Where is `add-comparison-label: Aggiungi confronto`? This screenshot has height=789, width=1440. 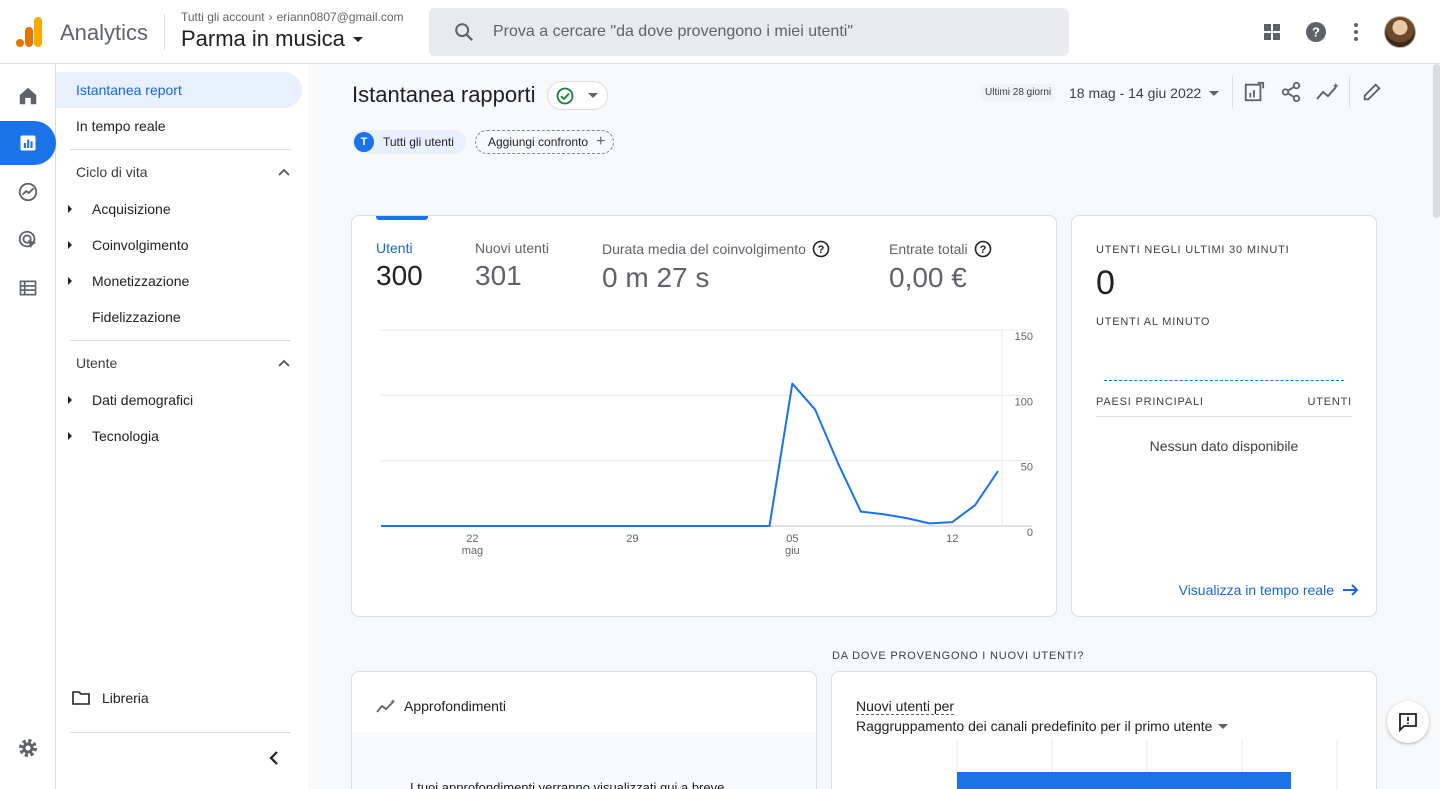 add-comparison-label: Aggiungi confronto is located at coordinates (538, 142).